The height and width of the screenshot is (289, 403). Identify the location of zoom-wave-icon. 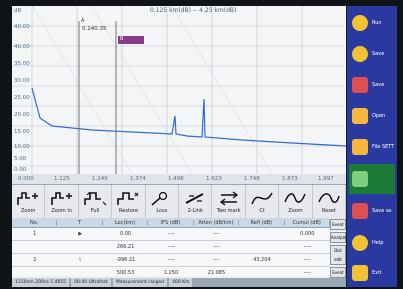
(295, 198).